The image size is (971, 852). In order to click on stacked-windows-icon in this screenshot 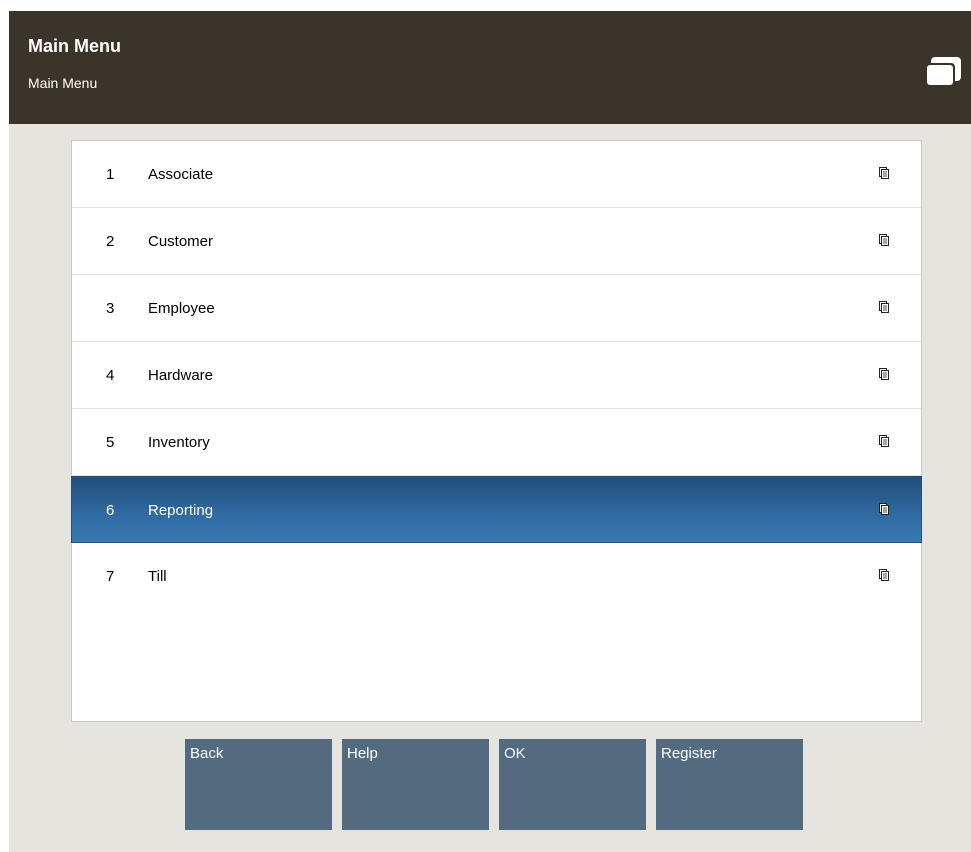, I will do `click(942, 72)`.